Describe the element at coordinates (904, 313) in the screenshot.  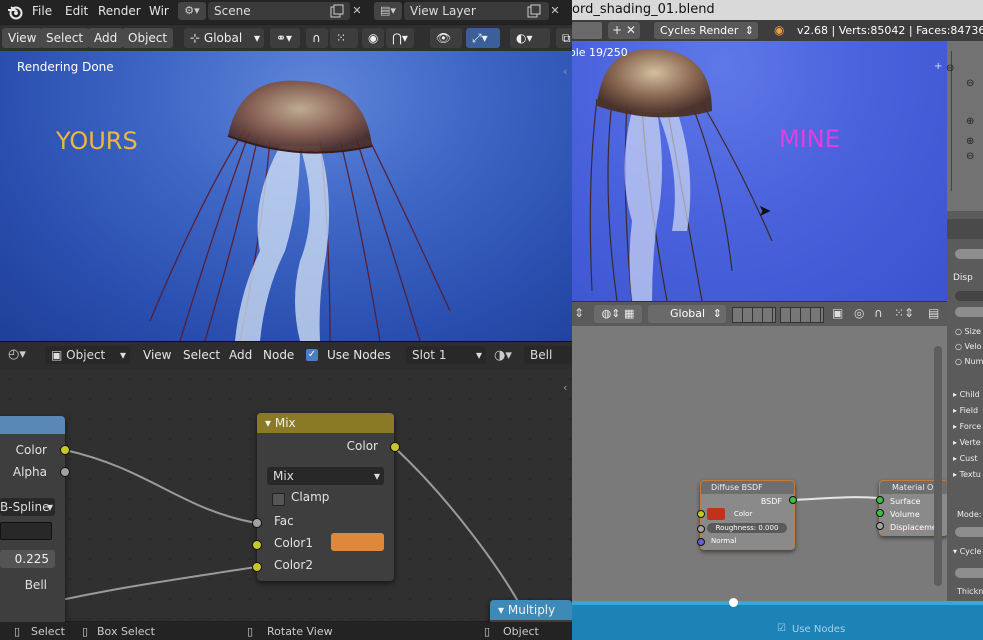
I see `snap-target-icon: ⁙⇕` at that location.